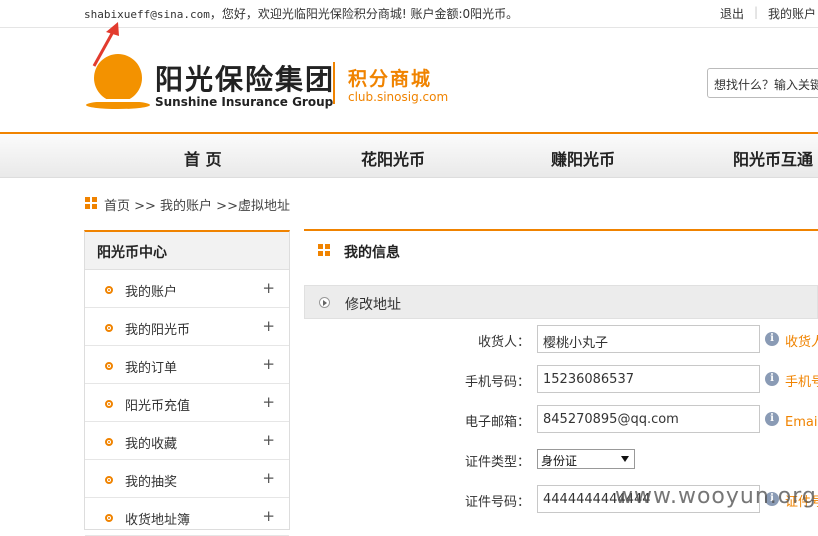 This screenshot has width=818, height=536. Describe the element at coordinates (334, 83) in the screenshot. I see `brand-divider` at that location.